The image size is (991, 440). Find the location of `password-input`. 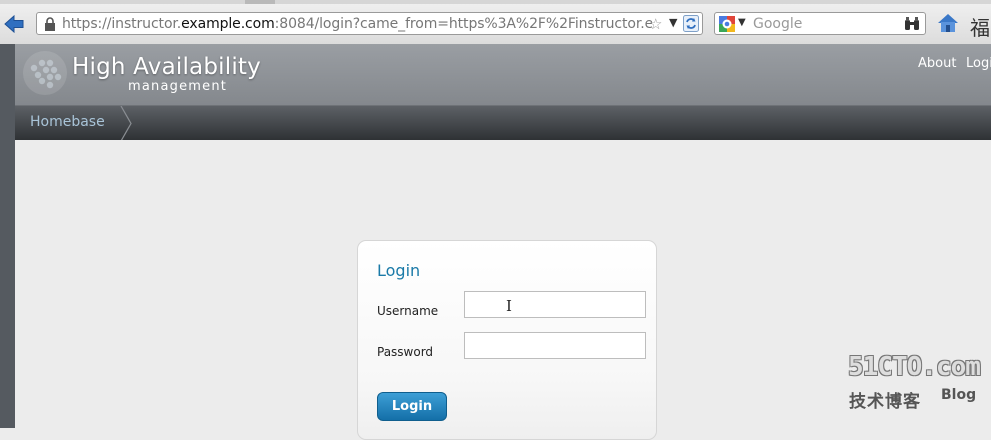

password-input is located at coordinates (555, 345).